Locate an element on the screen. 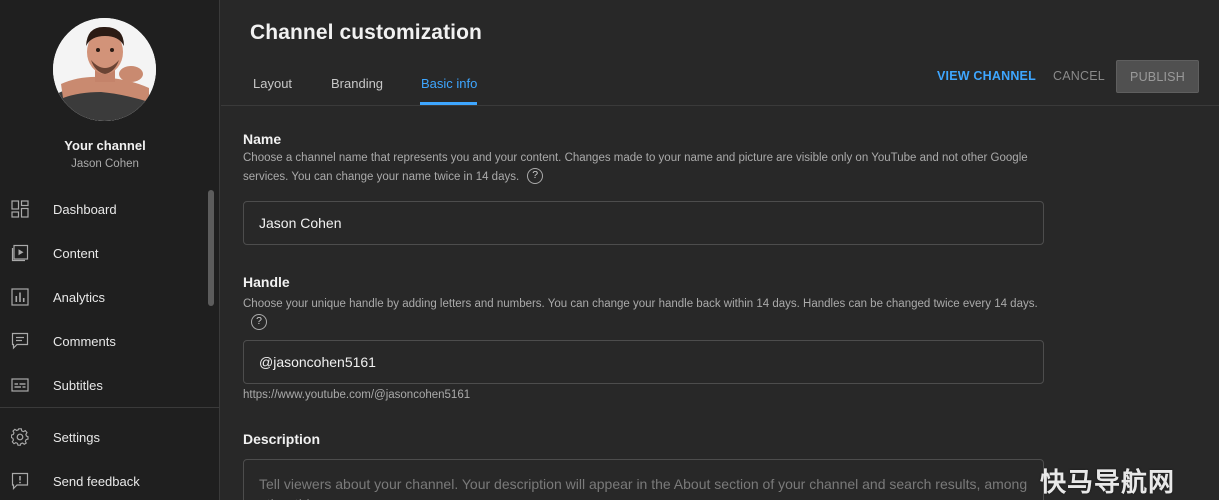 This screenshot has height=500, width=1219. feedback-icon is located at coordinates (20, 481).